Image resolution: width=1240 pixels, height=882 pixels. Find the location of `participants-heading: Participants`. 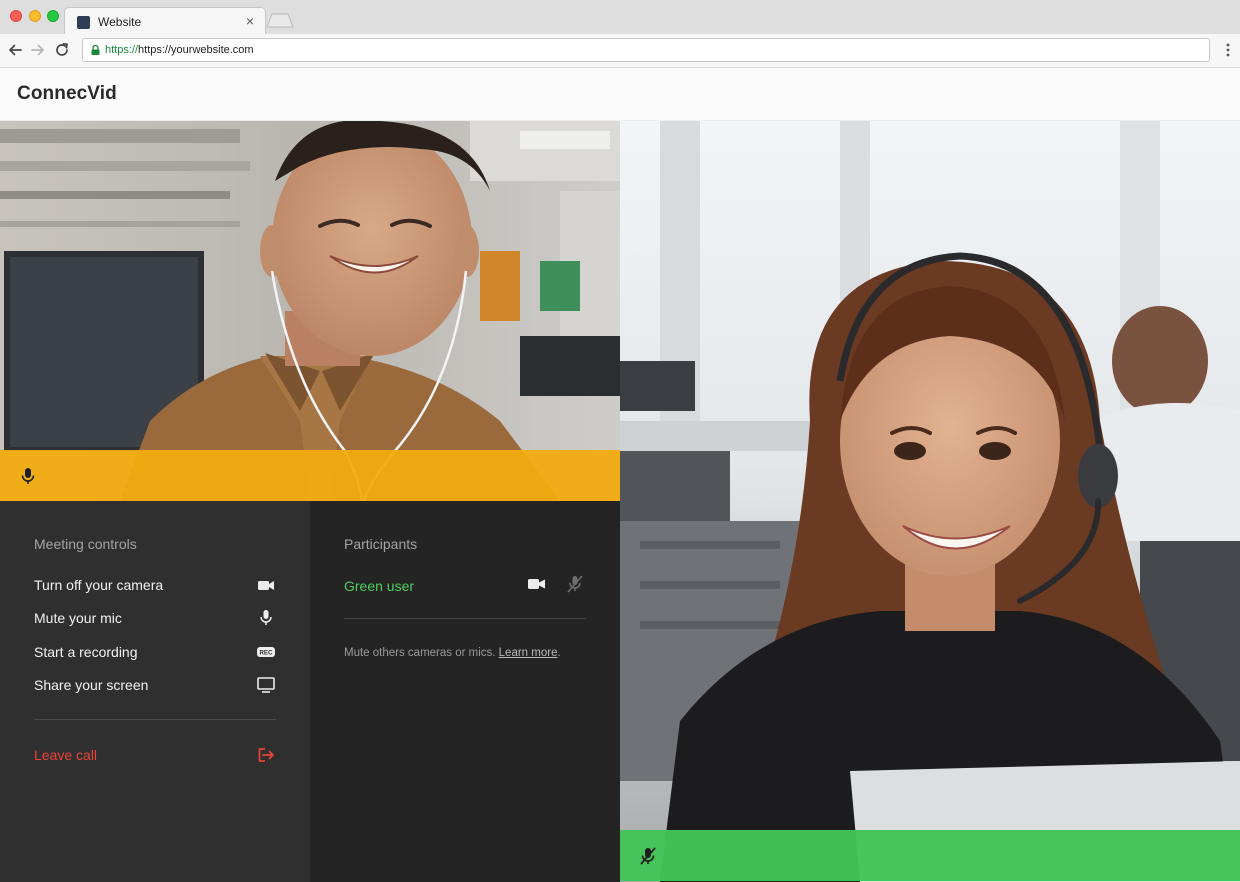

participants-heading: Participants is located at coordinates (381, 544).